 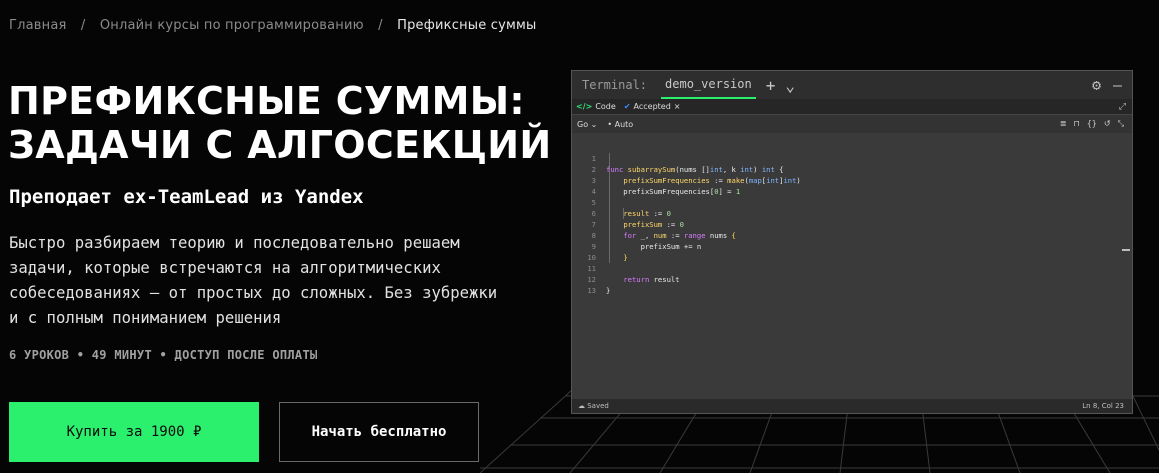 What do you see at coordinates (1063, 124) in the screenshot?
I see `format-icon: ≣` at bounding box center [1063, 124].